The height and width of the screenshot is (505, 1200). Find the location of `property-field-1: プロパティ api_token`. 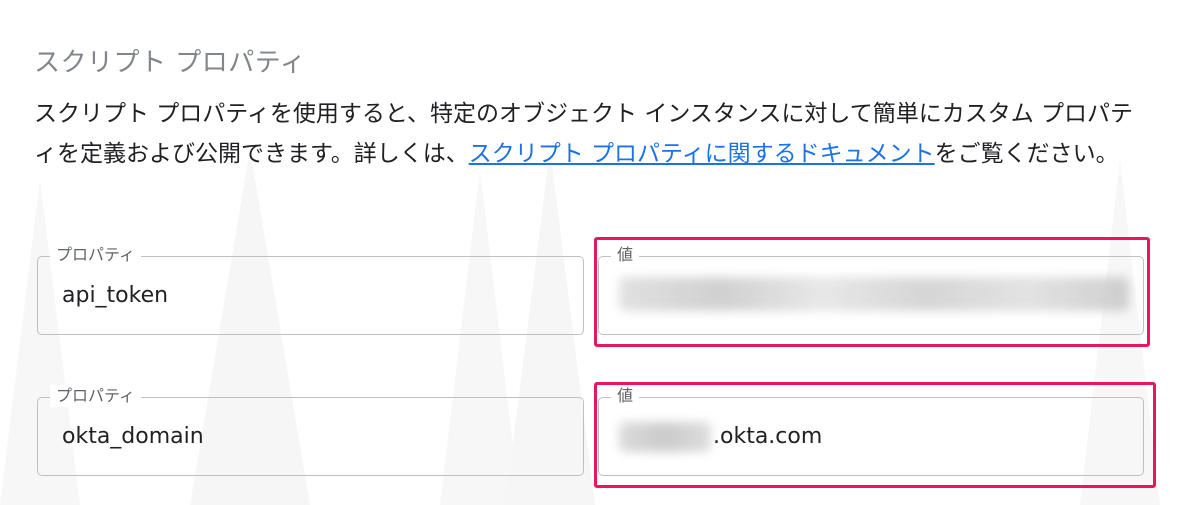

property-field-1: プロパティ api_token is located at coordinates (310, 289).